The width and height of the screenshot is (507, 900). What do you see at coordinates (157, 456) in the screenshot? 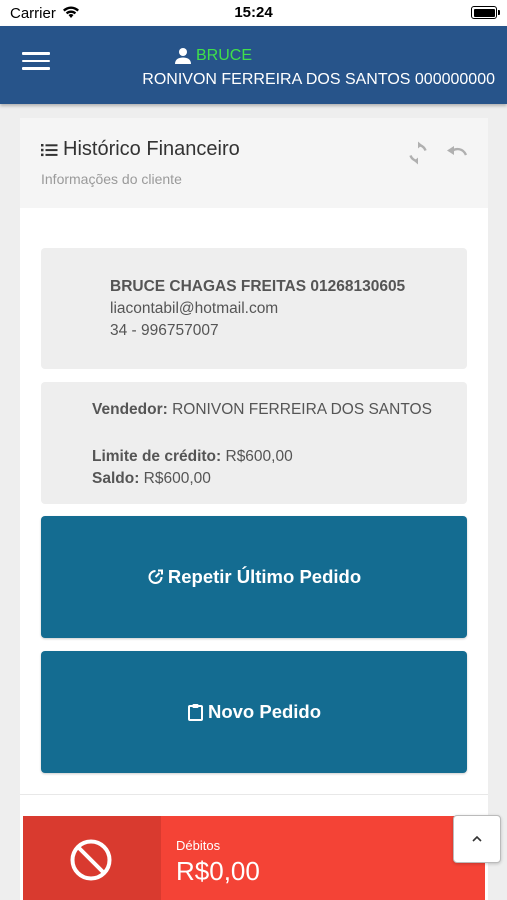
I see `credit-limit-label: Limite de crédito:` at bounding box center [157, 456].